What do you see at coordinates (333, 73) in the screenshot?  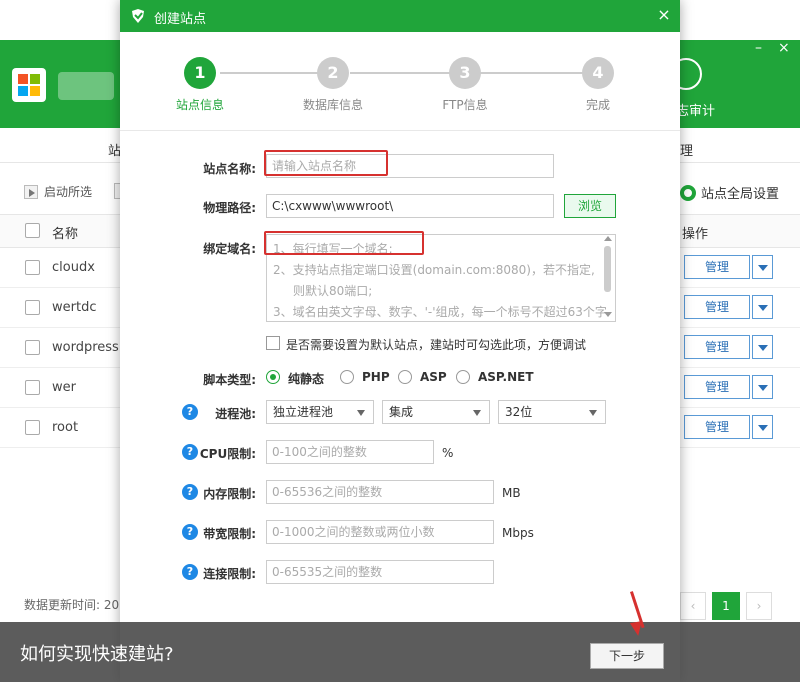 I see `step-2-circle: 2` at bounding box center [333, 73].